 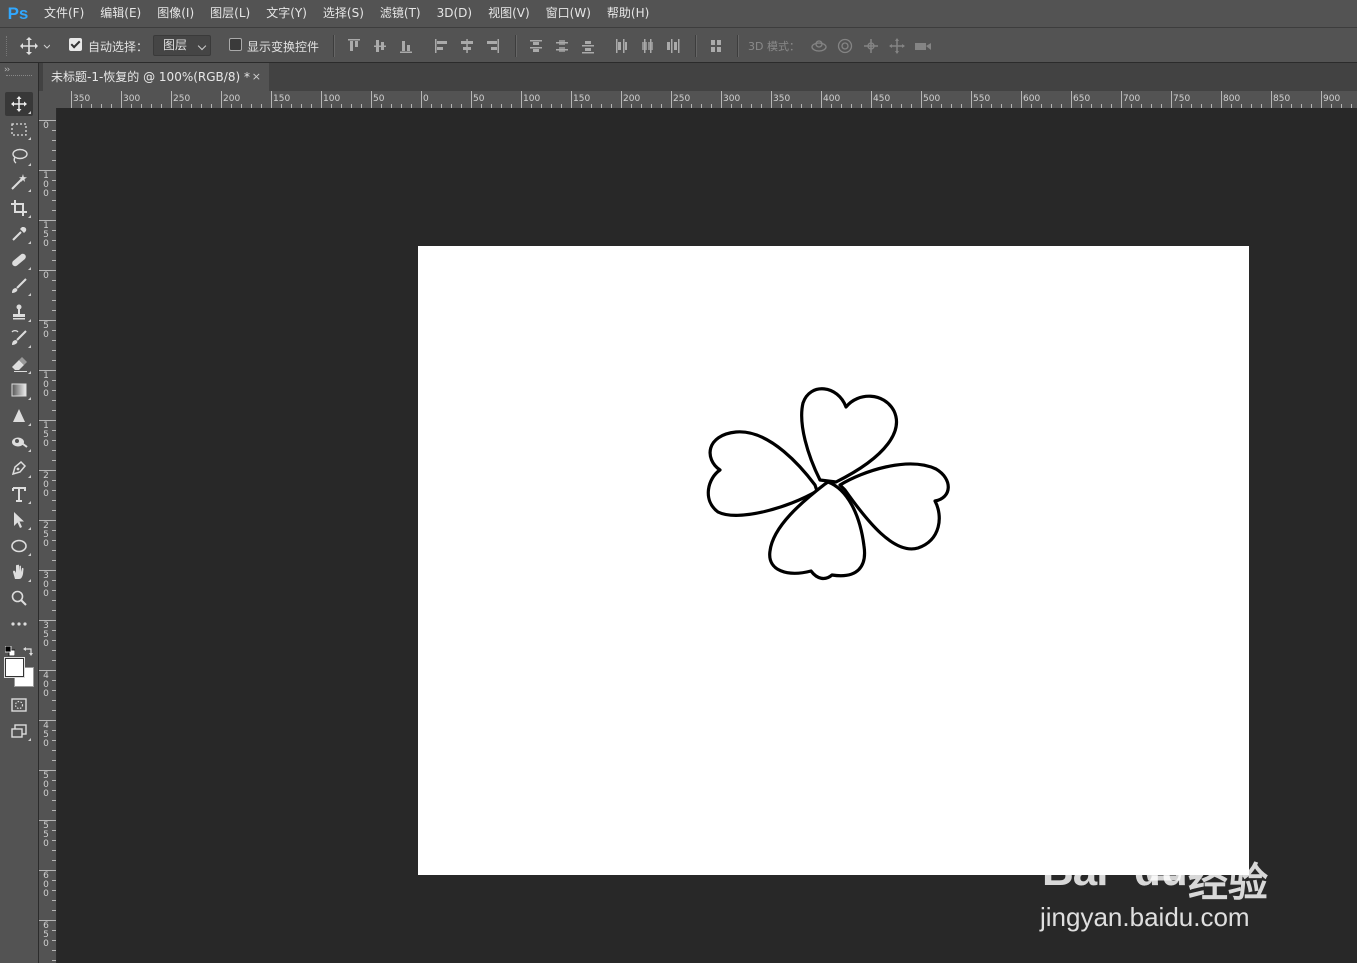 I want to click on swap-colors-icon, so click(x=28, y=648).